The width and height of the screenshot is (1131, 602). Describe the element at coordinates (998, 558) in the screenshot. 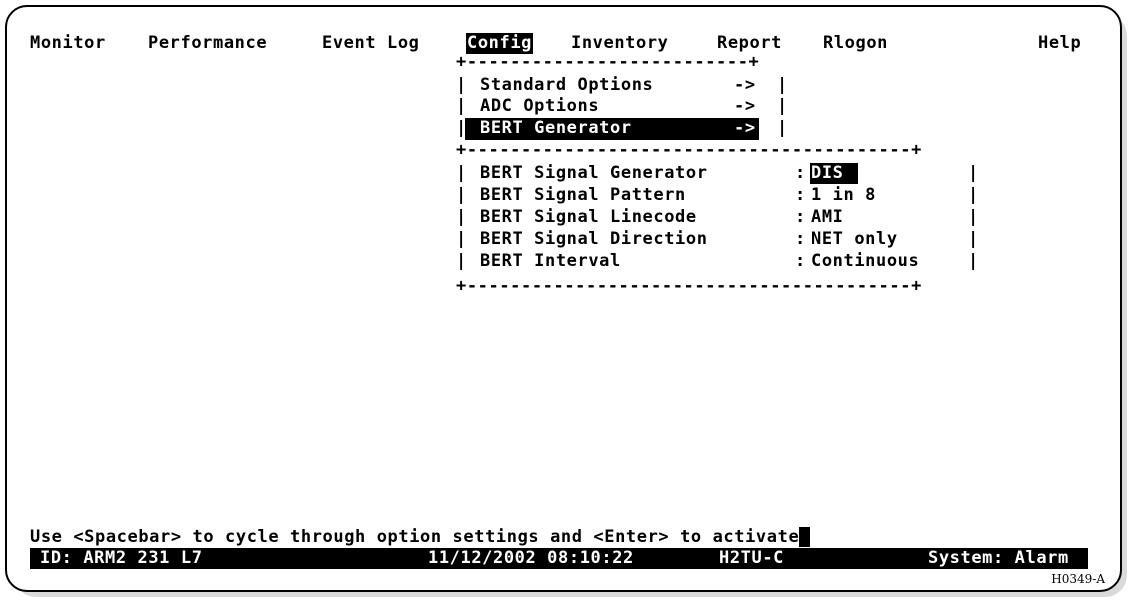

I see `status-system: System: Alarm` at that location.